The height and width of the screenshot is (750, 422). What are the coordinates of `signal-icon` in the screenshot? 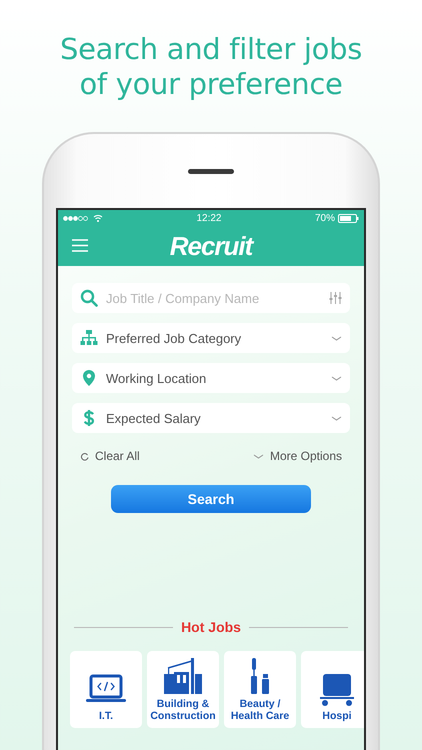 It's located at (76, 218).